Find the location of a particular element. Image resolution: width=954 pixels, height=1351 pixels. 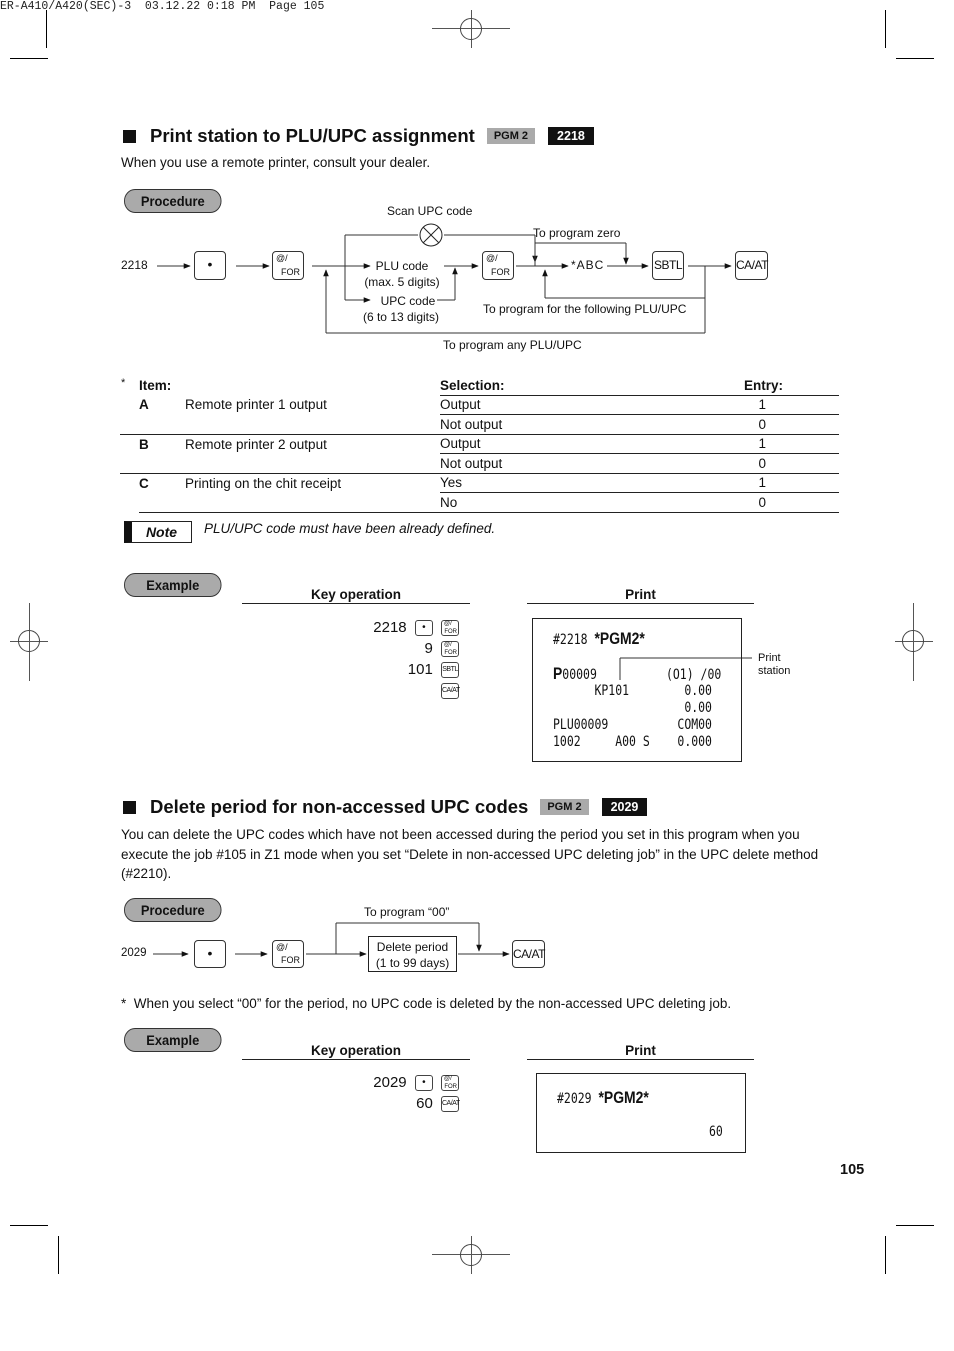

key-op-line-2: 9 @/FOR is located at coordinates (441, 649).